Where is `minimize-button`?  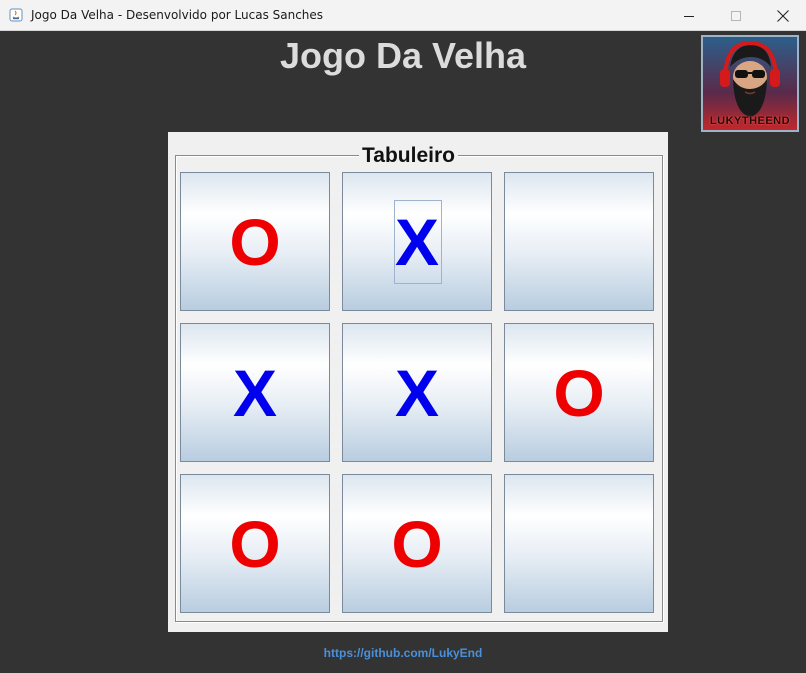 minimize-button is located at coordinates (689, 15).